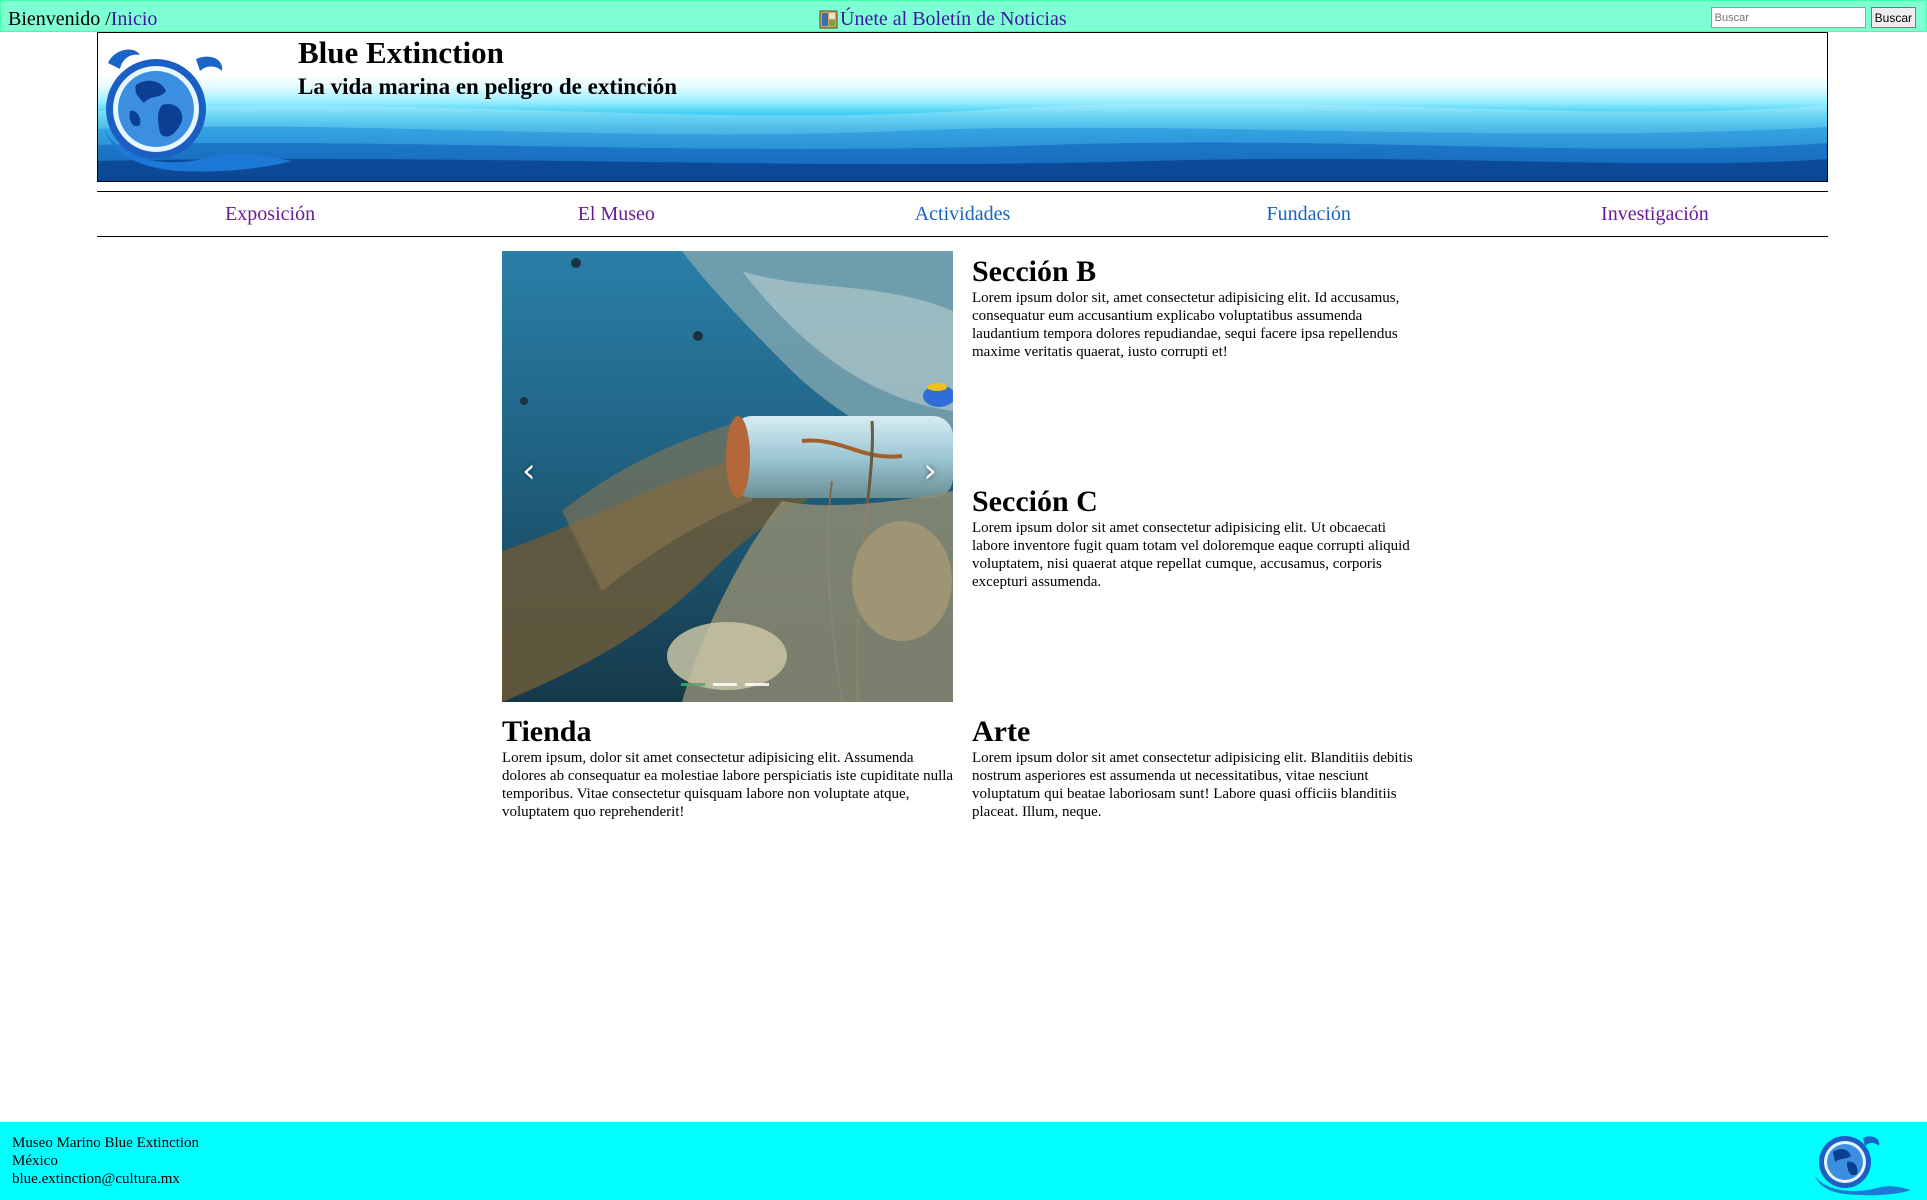  What do you see at coordinates (59, 19) in the screenshot?
I see `greeting-text: Bienvenido /` at bounding box center [59, 19].